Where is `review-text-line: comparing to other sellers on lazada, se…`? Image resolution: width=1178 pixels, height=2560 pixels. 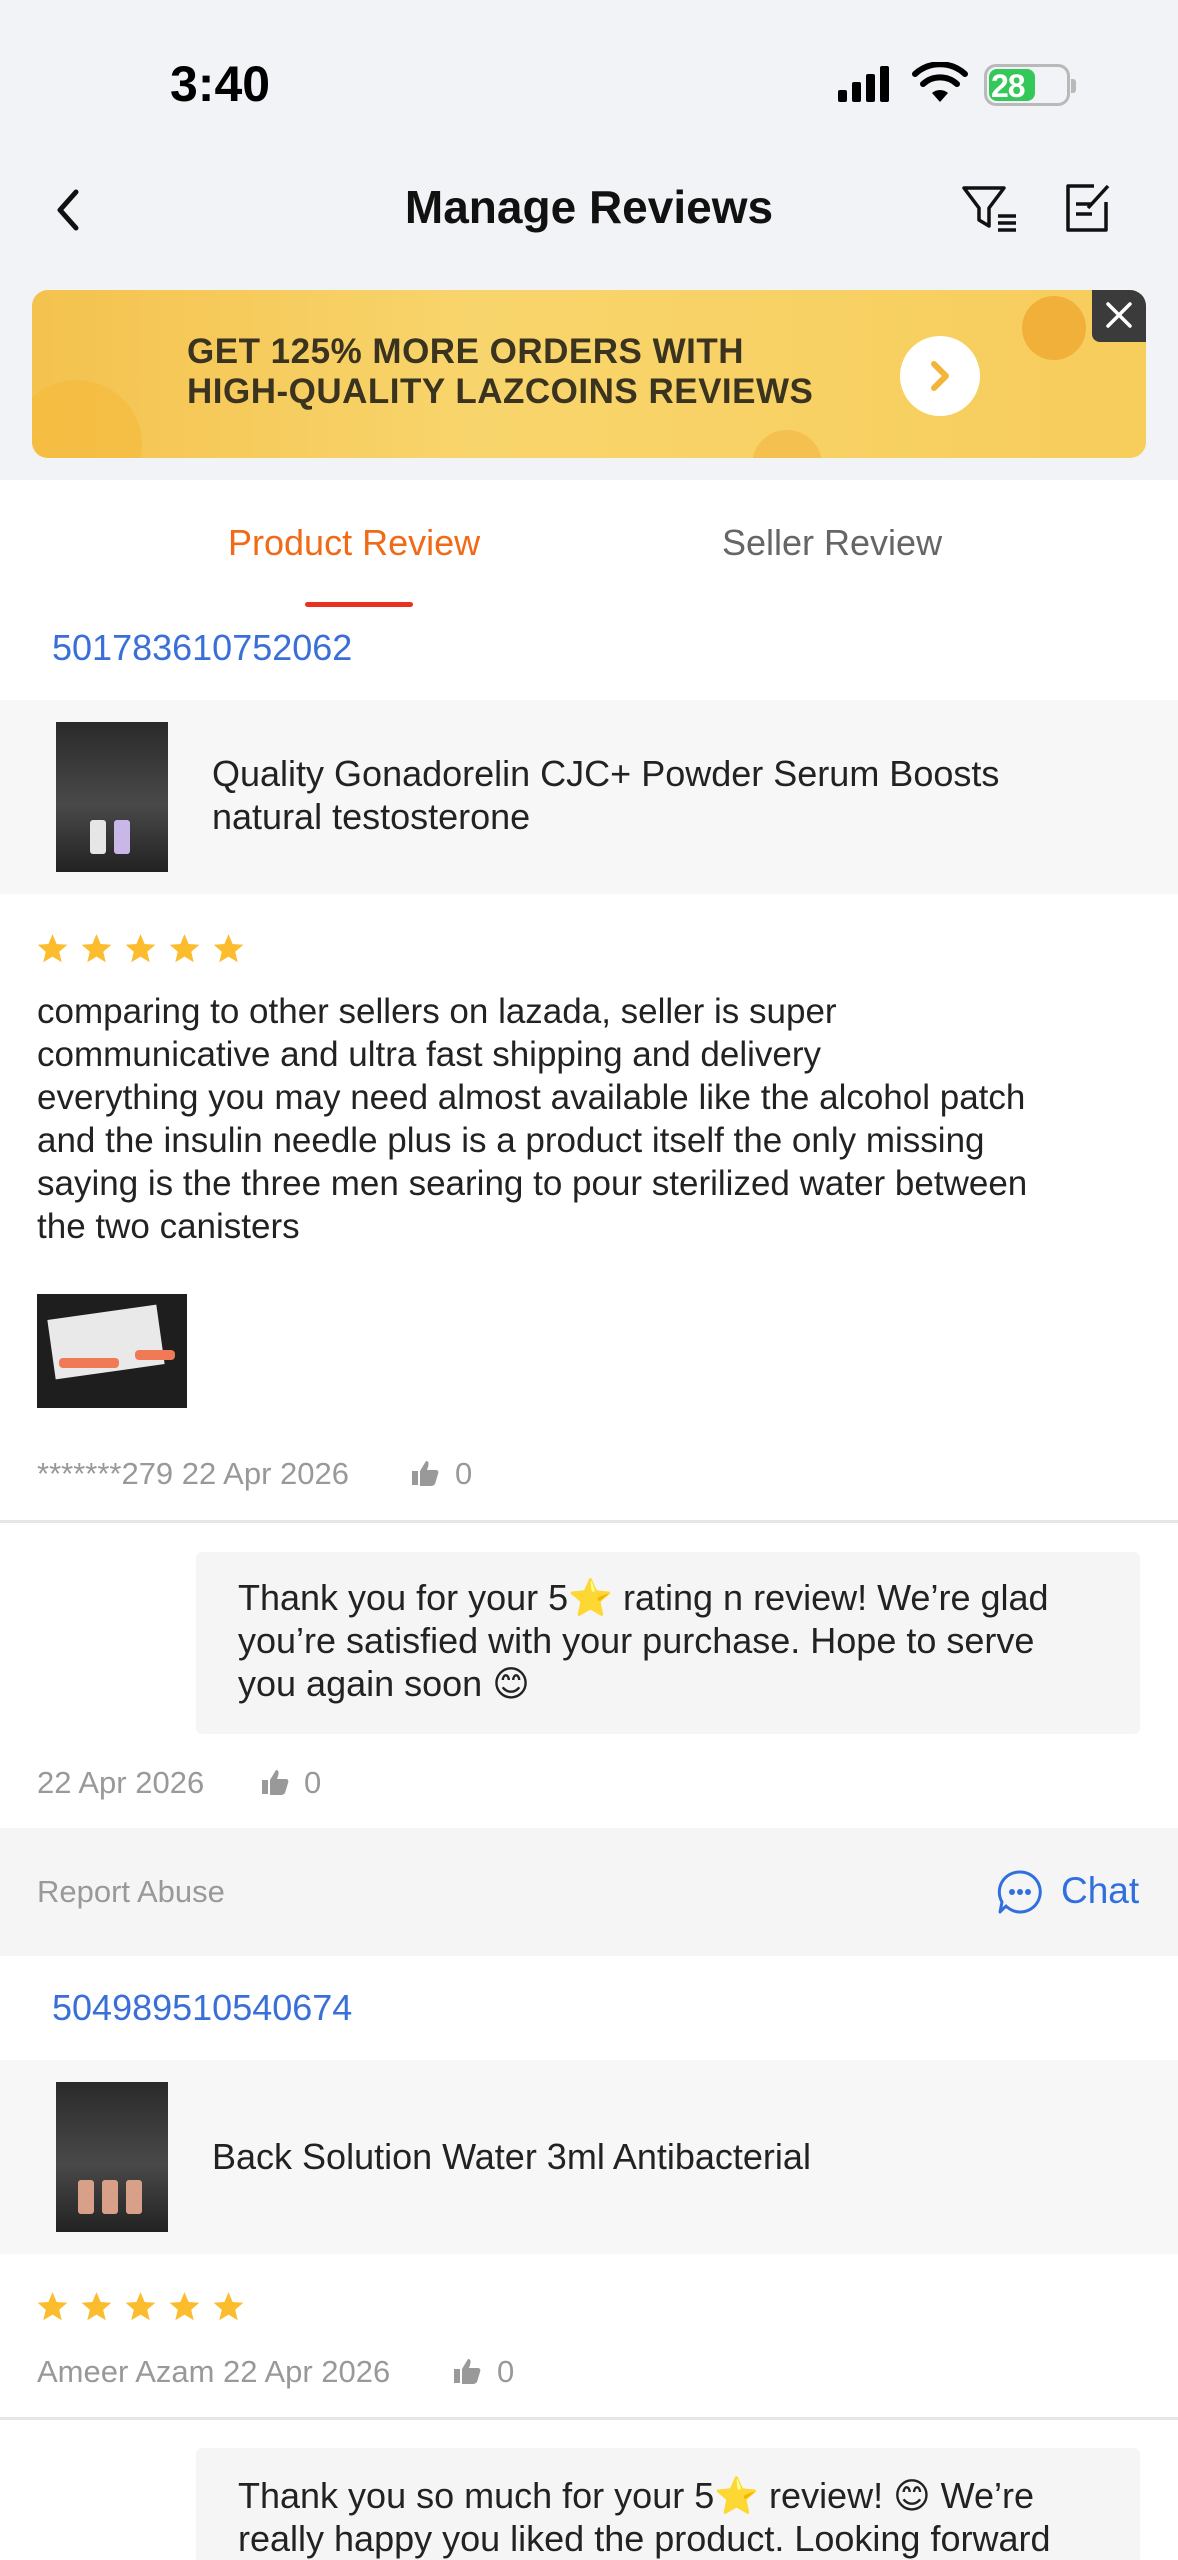 review-text-line: comparing to other sellers on lazada, se… is located at coordinates (437, 1011).